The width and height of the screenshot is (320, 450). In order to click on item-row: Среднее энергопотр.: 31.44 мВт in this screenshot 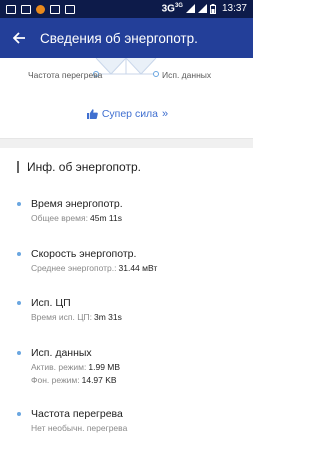, I will do `click(94, 268)`.